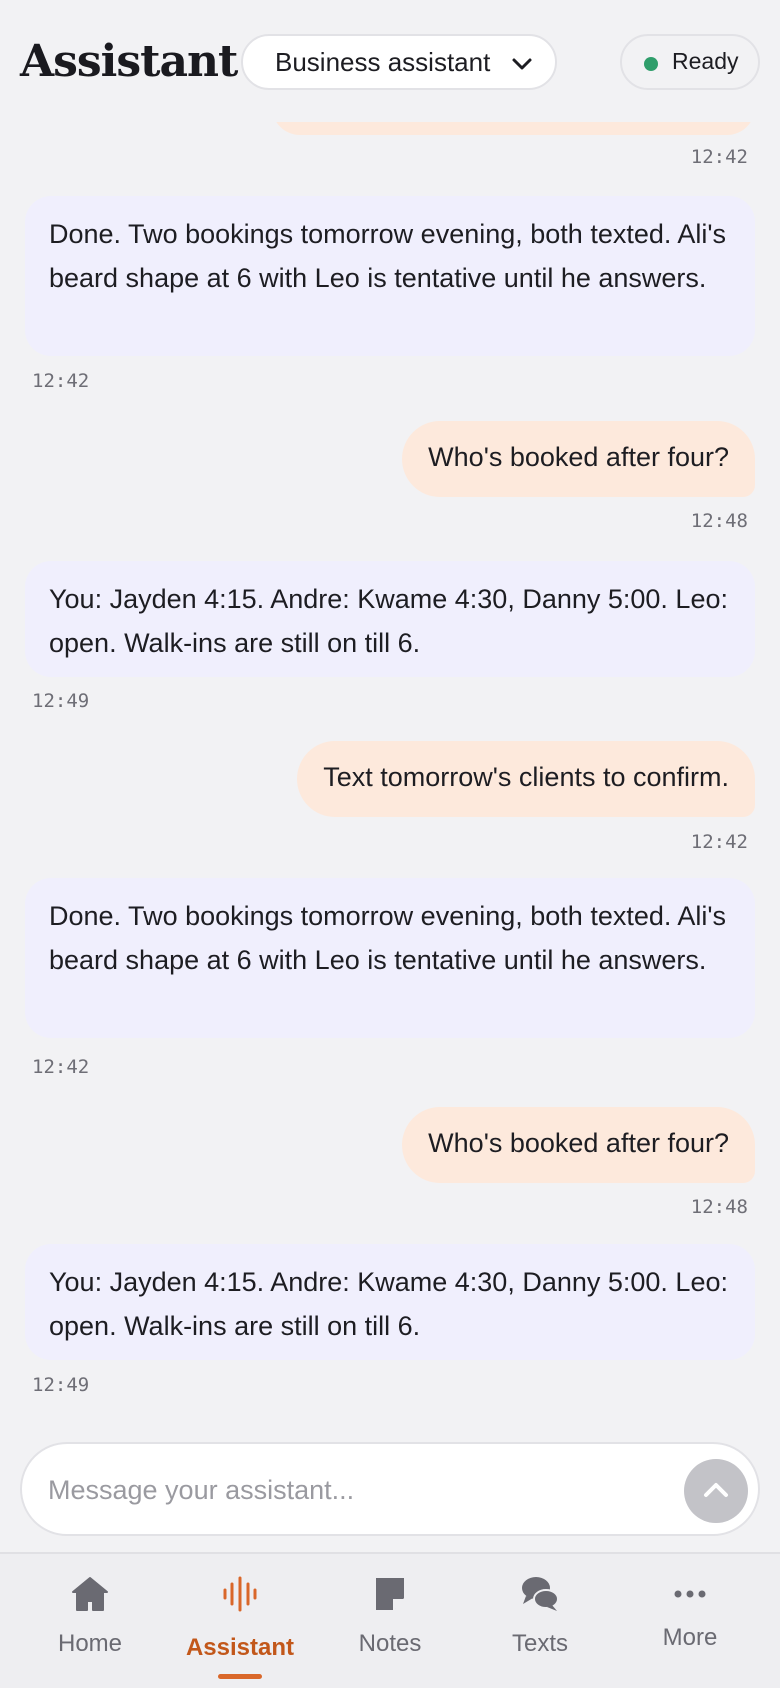 Image resolution: width=780 pixels, height=1688 pixels. I want to click on note-icon, so click(390, 1594).